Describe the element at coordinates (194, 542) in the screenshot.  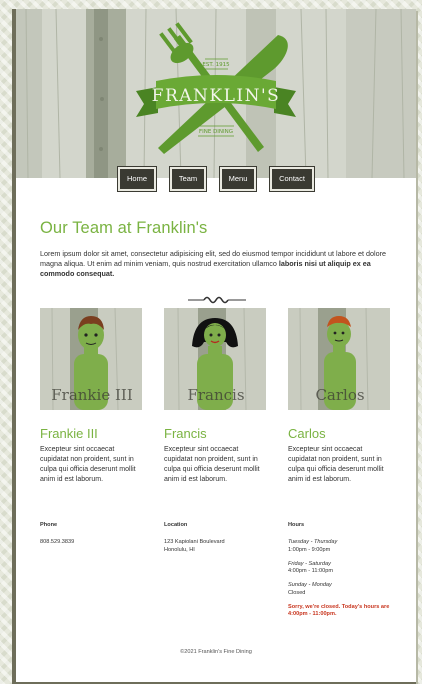
I see `address-line1: 123 Kapiolani Boulevard` at that location.